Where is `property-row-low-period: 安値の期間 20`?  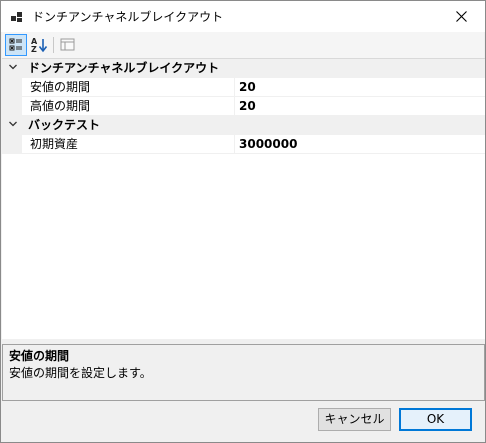
property-row-low-period: 安値の期間 20 is located at coordinates (243, 87).